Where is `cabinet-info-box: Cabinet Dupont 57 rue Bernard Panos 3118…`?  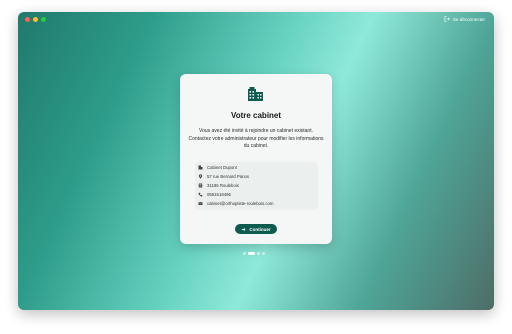
cabinet-info-box: Cabinet Dupont 57 rue Bernard Panos 3118… is located at coordinates (256, 186).